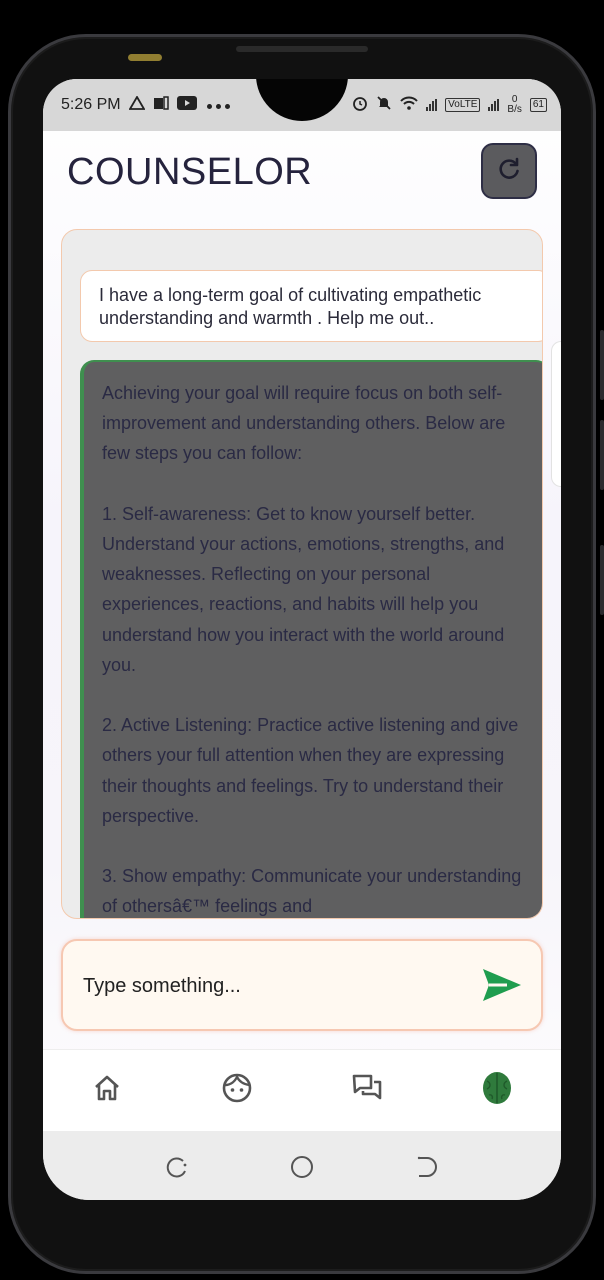 This screenshot has height=1280, width=604. I want to click on send-icon, so click(502, 989).